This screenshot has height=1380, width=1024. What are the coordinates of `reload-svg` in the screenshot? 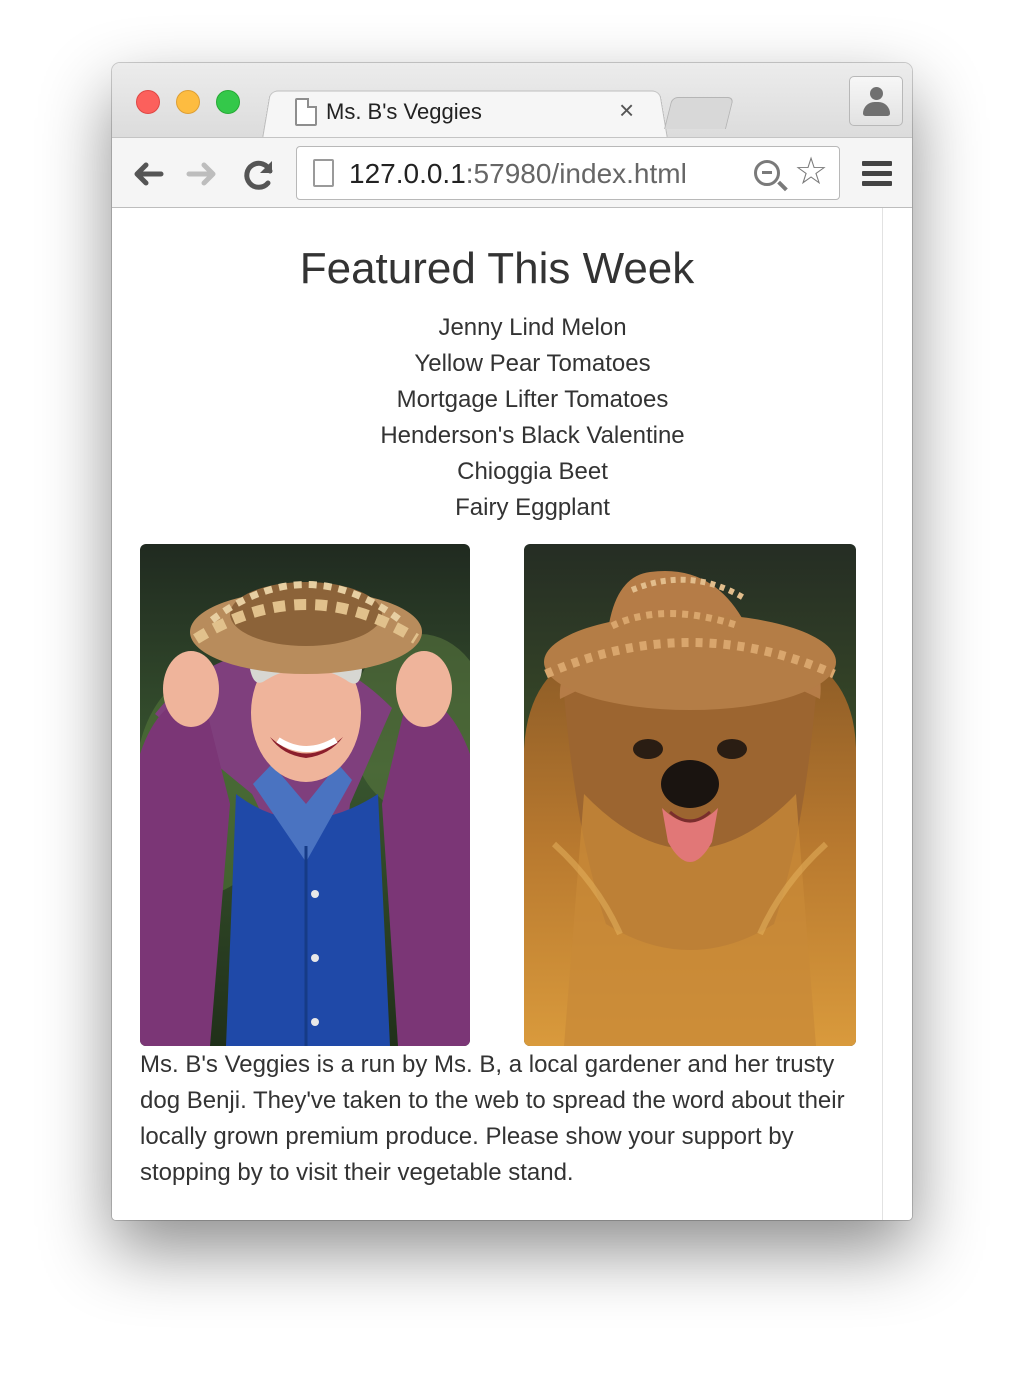 It's located at (258, 175).